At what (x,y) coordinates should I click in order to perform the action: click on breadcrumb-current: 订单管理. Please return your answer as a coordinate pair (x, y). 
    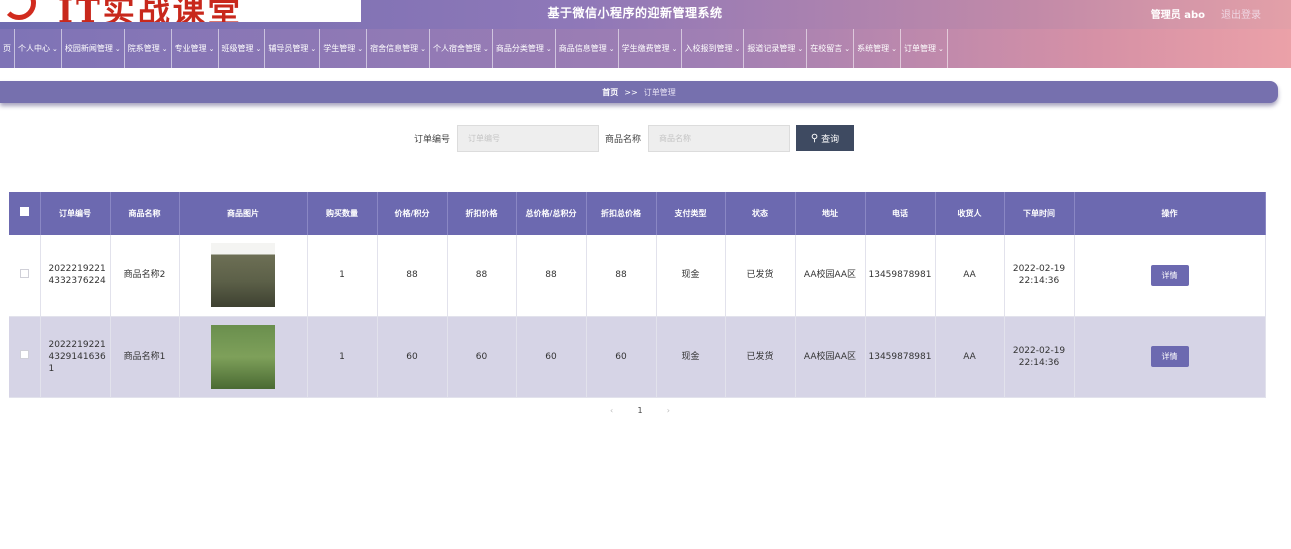
    Looking at the image, I should click on (659, 92).